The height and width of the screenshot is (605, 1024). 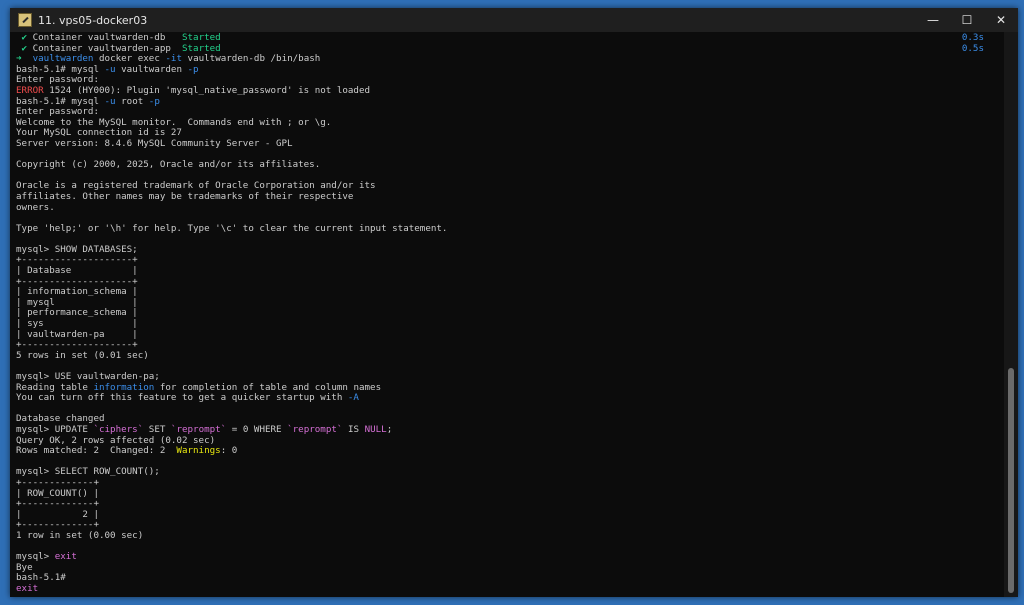 I want to click on terminal-text: 1 row in set (0.00 sec), so click(x=80, y=535).